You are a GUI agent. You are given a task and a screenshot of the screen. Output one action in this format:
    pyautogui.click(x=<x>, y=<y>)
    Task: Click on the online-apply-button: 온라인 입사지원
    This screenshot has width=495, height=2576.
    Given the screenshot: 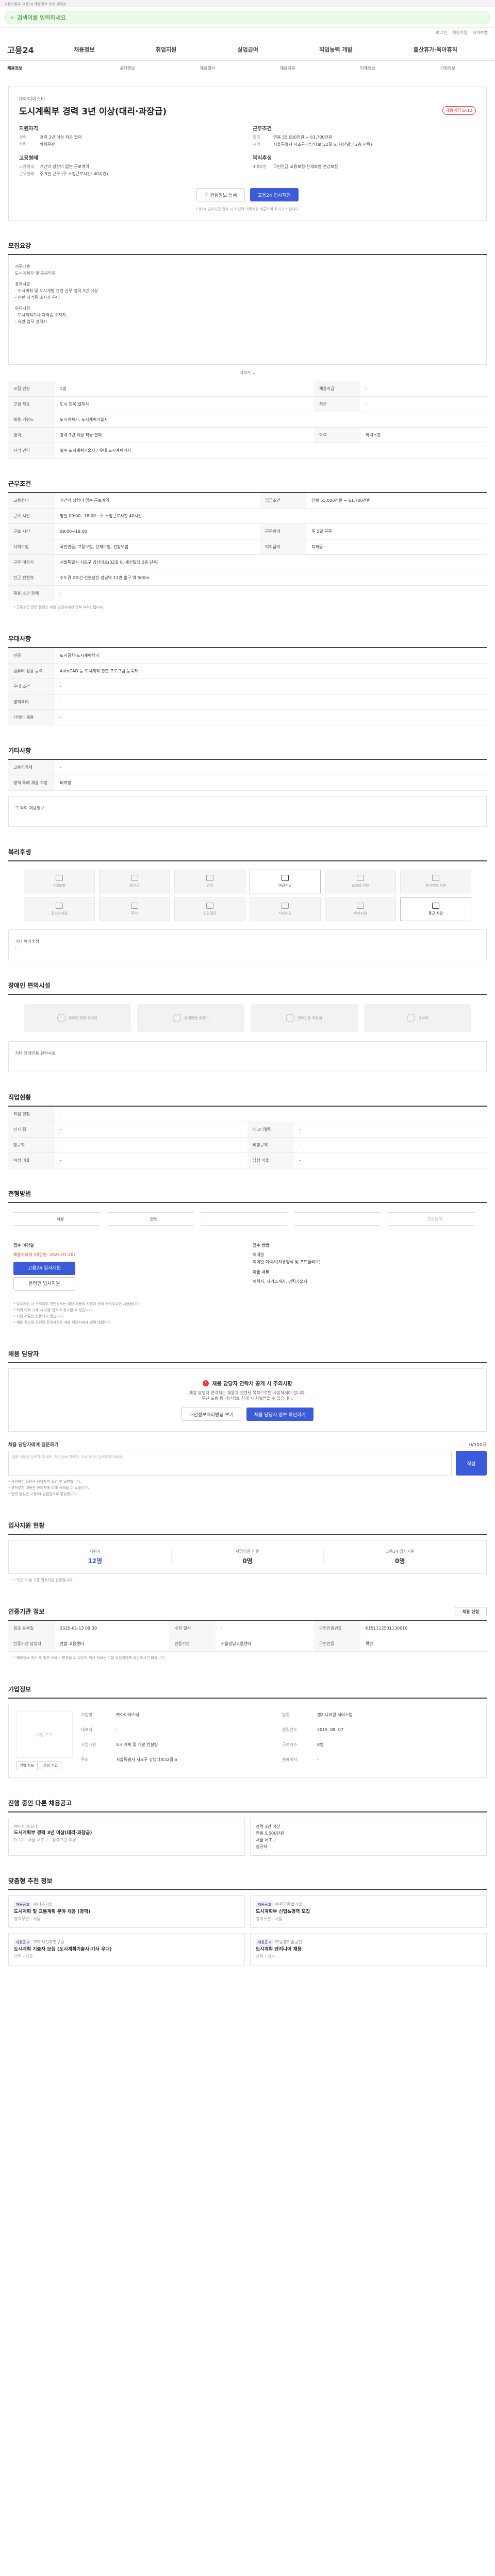 What is the action you would take?
    pyautogui.click(x=44, y=1284)
    